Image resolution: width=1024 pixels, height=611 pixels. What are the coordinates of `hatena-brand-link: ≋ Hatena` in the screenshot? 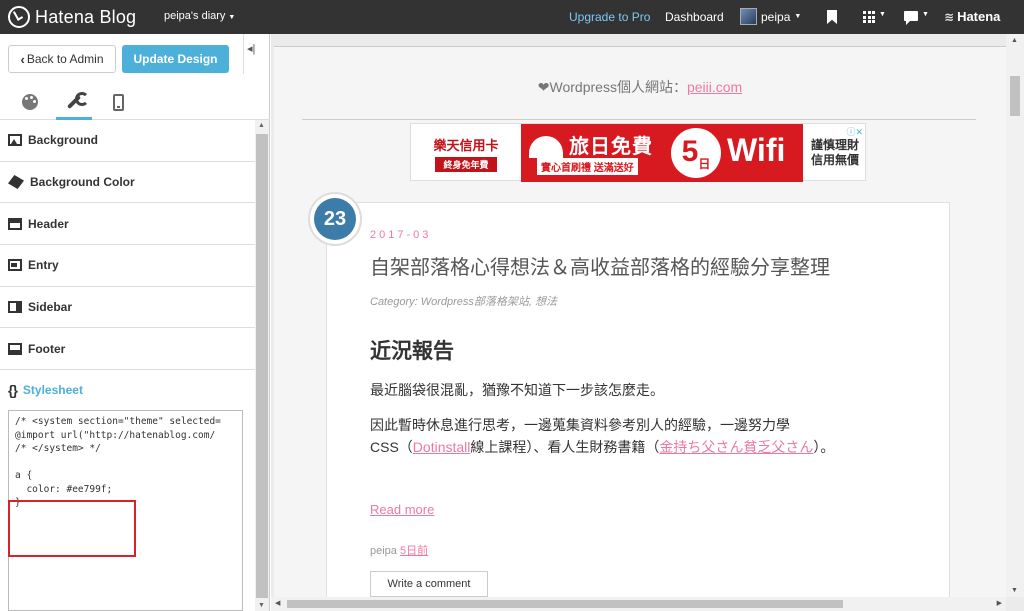 It's located at (972, 16).